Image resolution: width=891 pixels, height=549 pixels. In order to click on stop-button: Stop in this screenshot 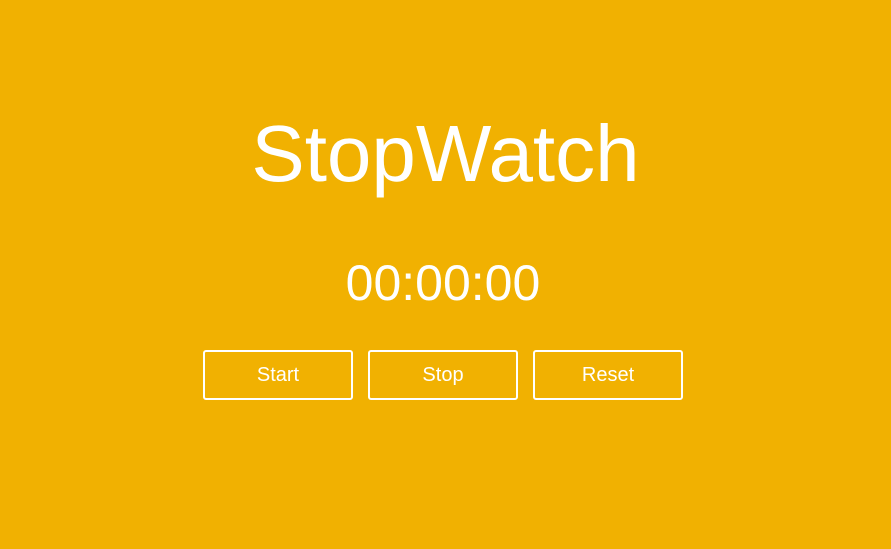, I will do `click(443, 375)`.